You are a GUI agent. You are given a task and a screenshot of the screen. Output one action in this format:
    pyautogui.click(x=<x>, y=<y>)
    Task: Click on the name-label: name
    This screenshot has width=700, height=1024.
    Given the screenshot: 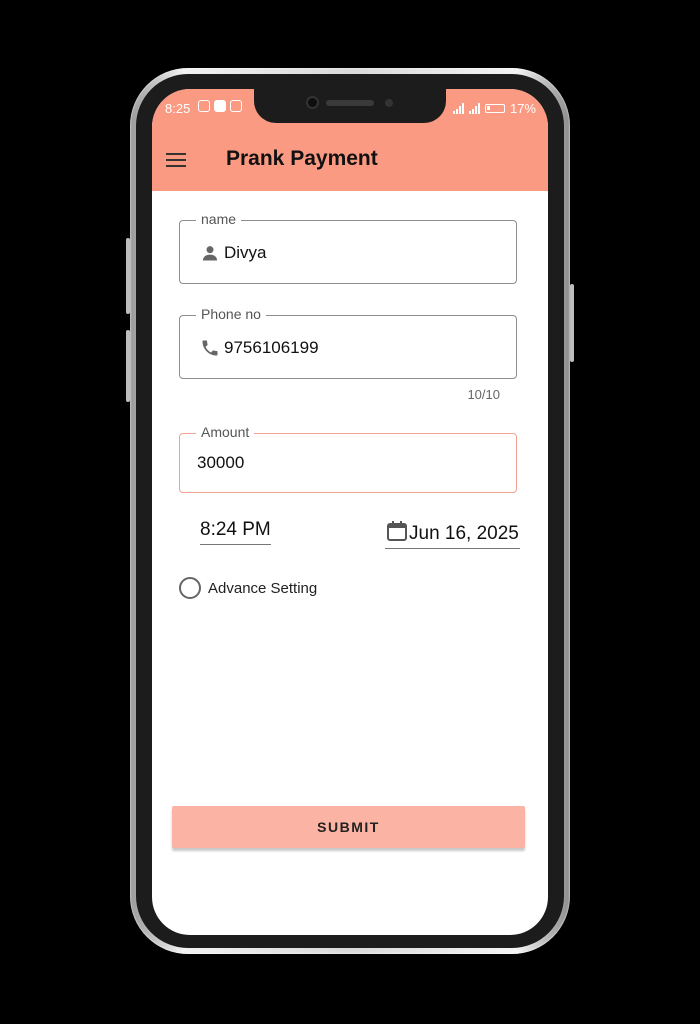 What is the action you would take?
    pyautogui.click(x=219, y=219)
    